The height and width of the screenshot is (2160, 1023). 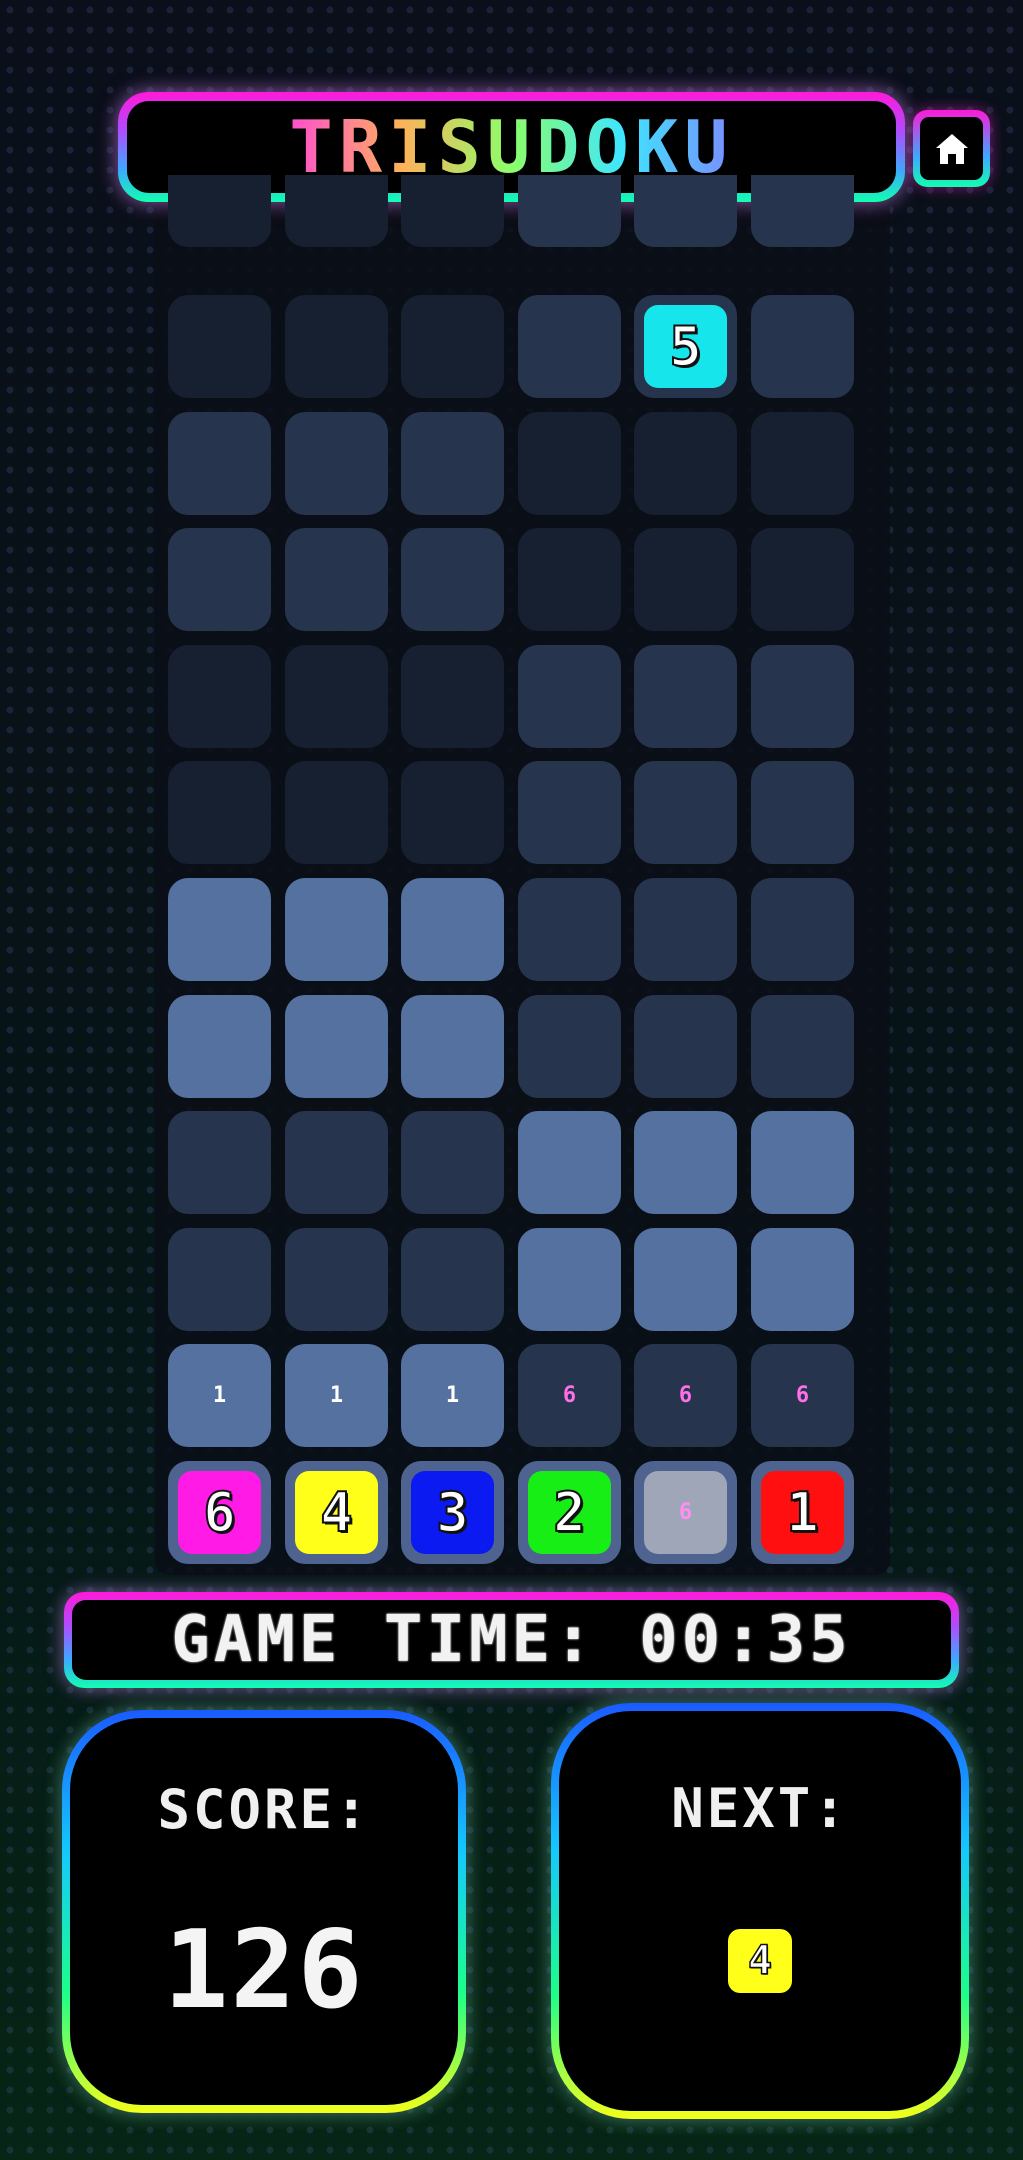 I want to click on next-piece-tile: 4, so click(x=760, y=1961).